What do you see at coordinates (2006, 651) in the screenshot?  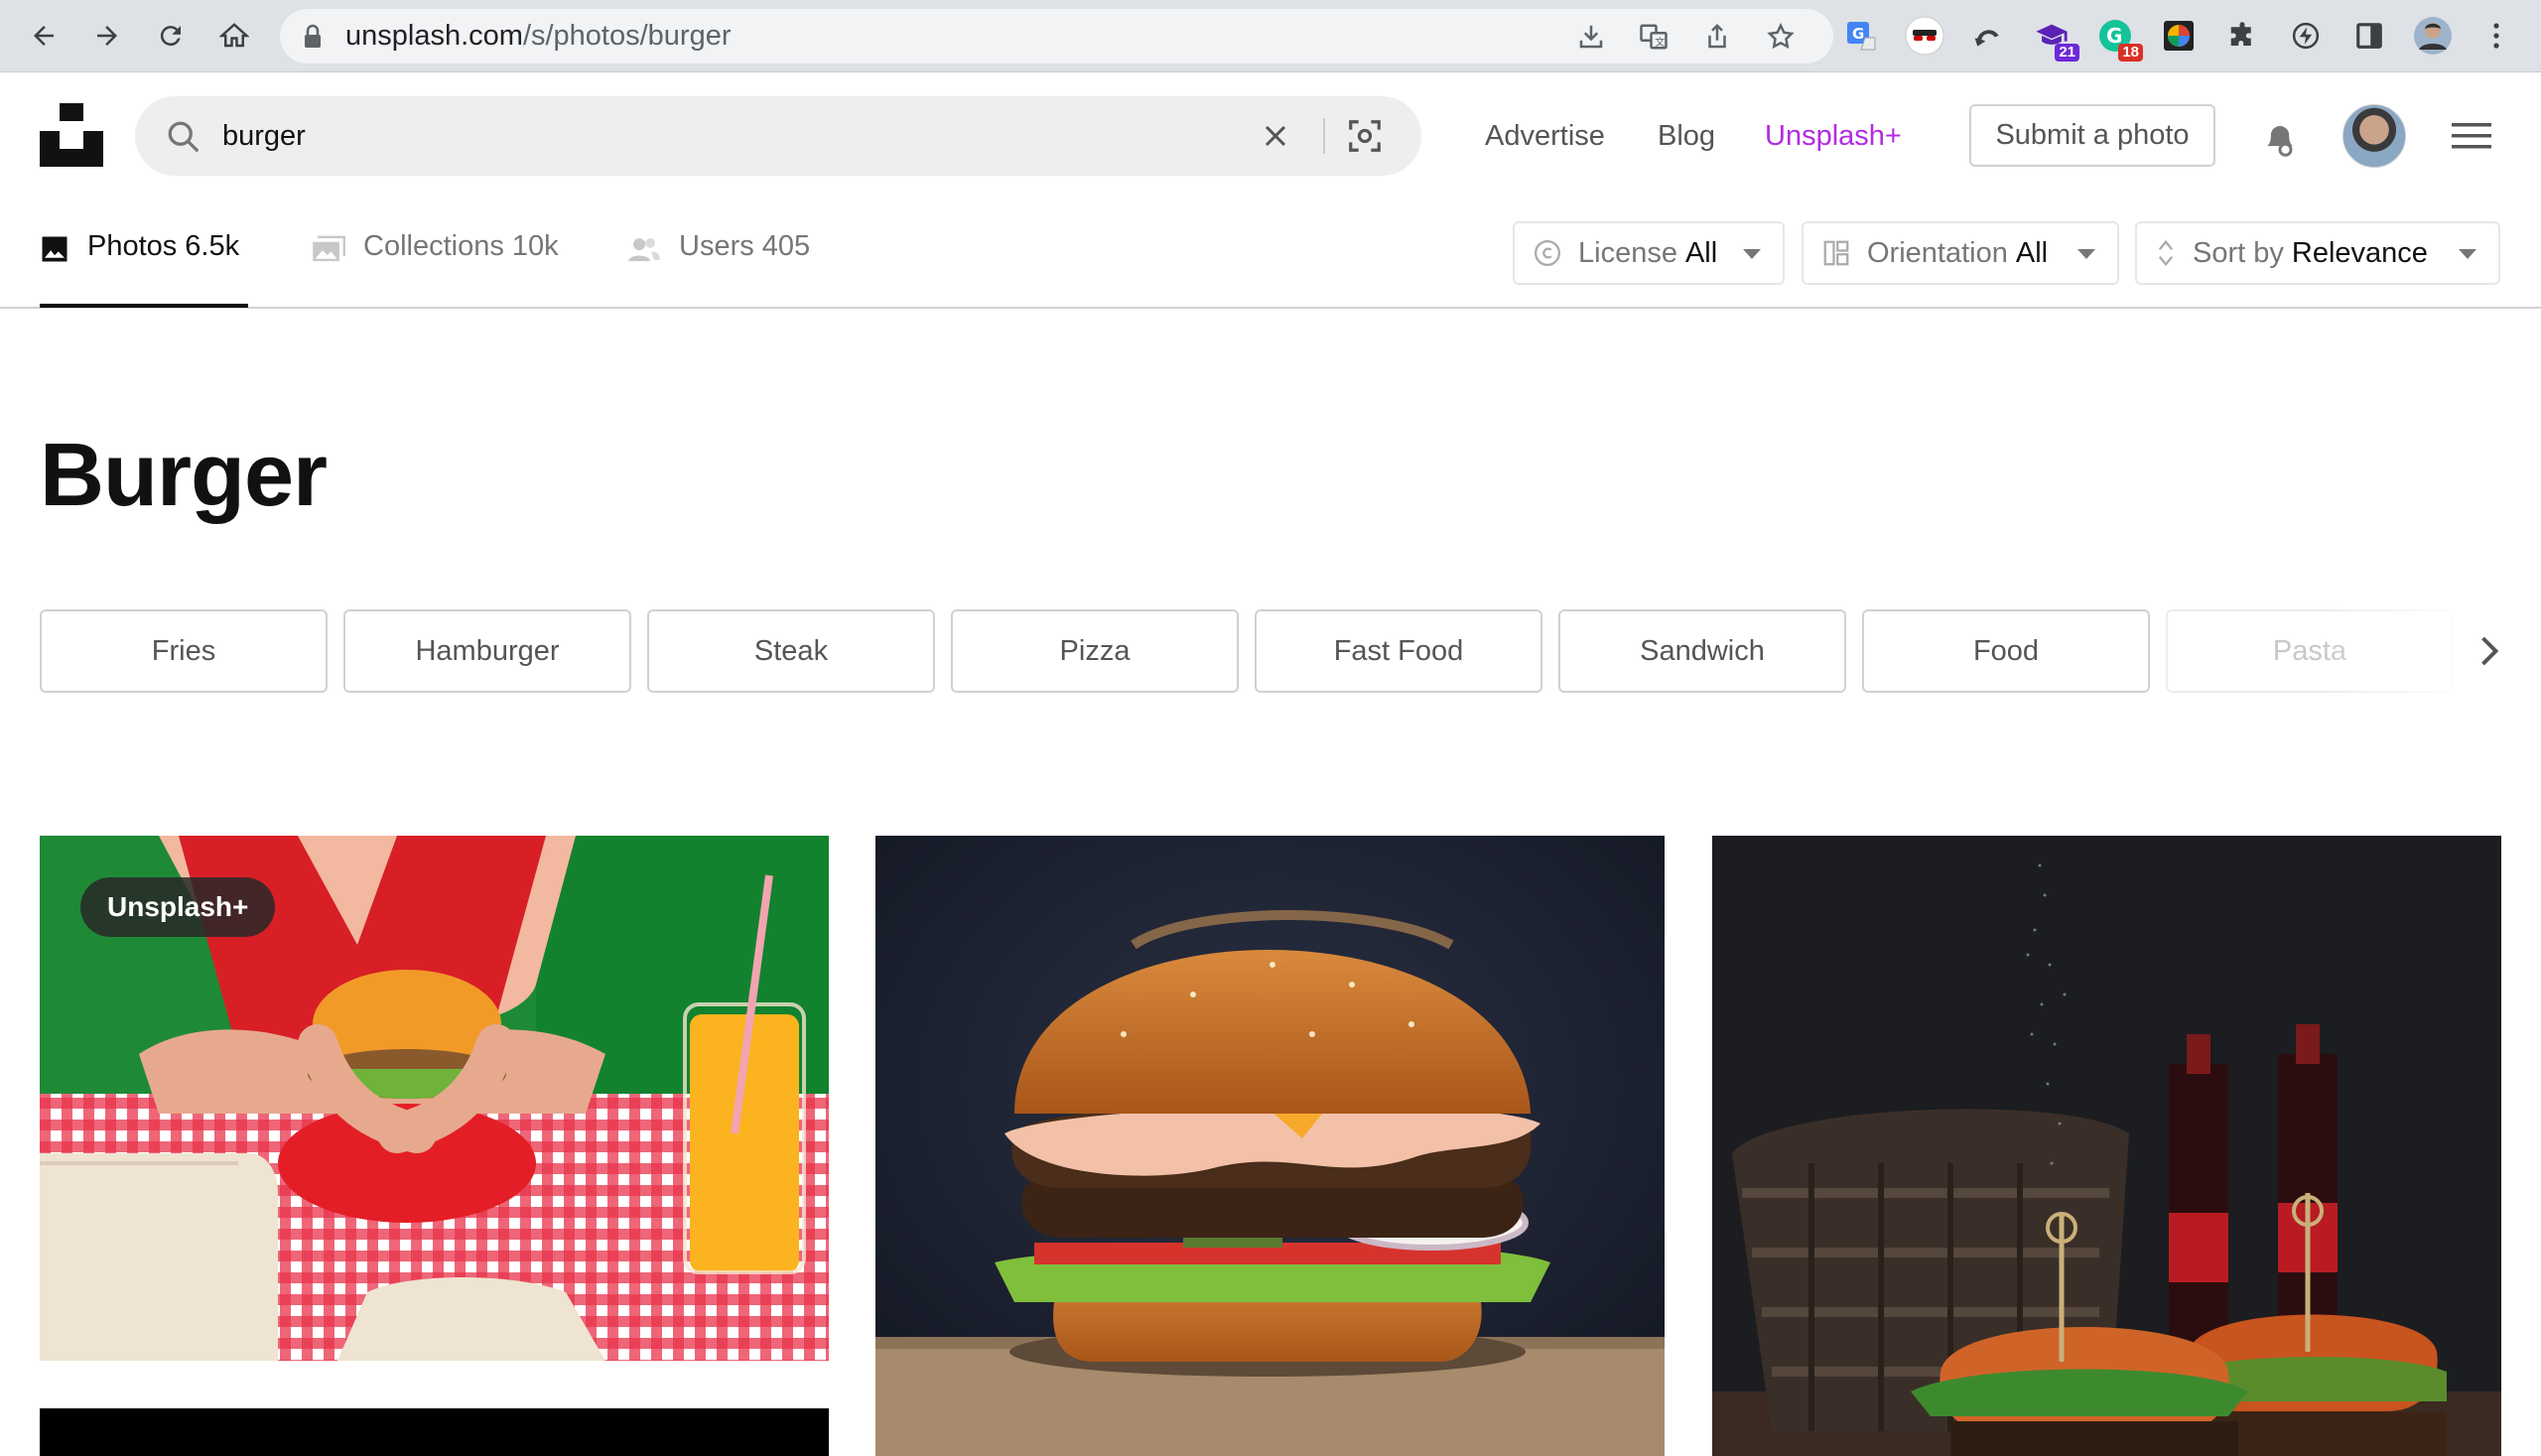 I see `related-chip-food: Food` at bounding box center [2006, 651].